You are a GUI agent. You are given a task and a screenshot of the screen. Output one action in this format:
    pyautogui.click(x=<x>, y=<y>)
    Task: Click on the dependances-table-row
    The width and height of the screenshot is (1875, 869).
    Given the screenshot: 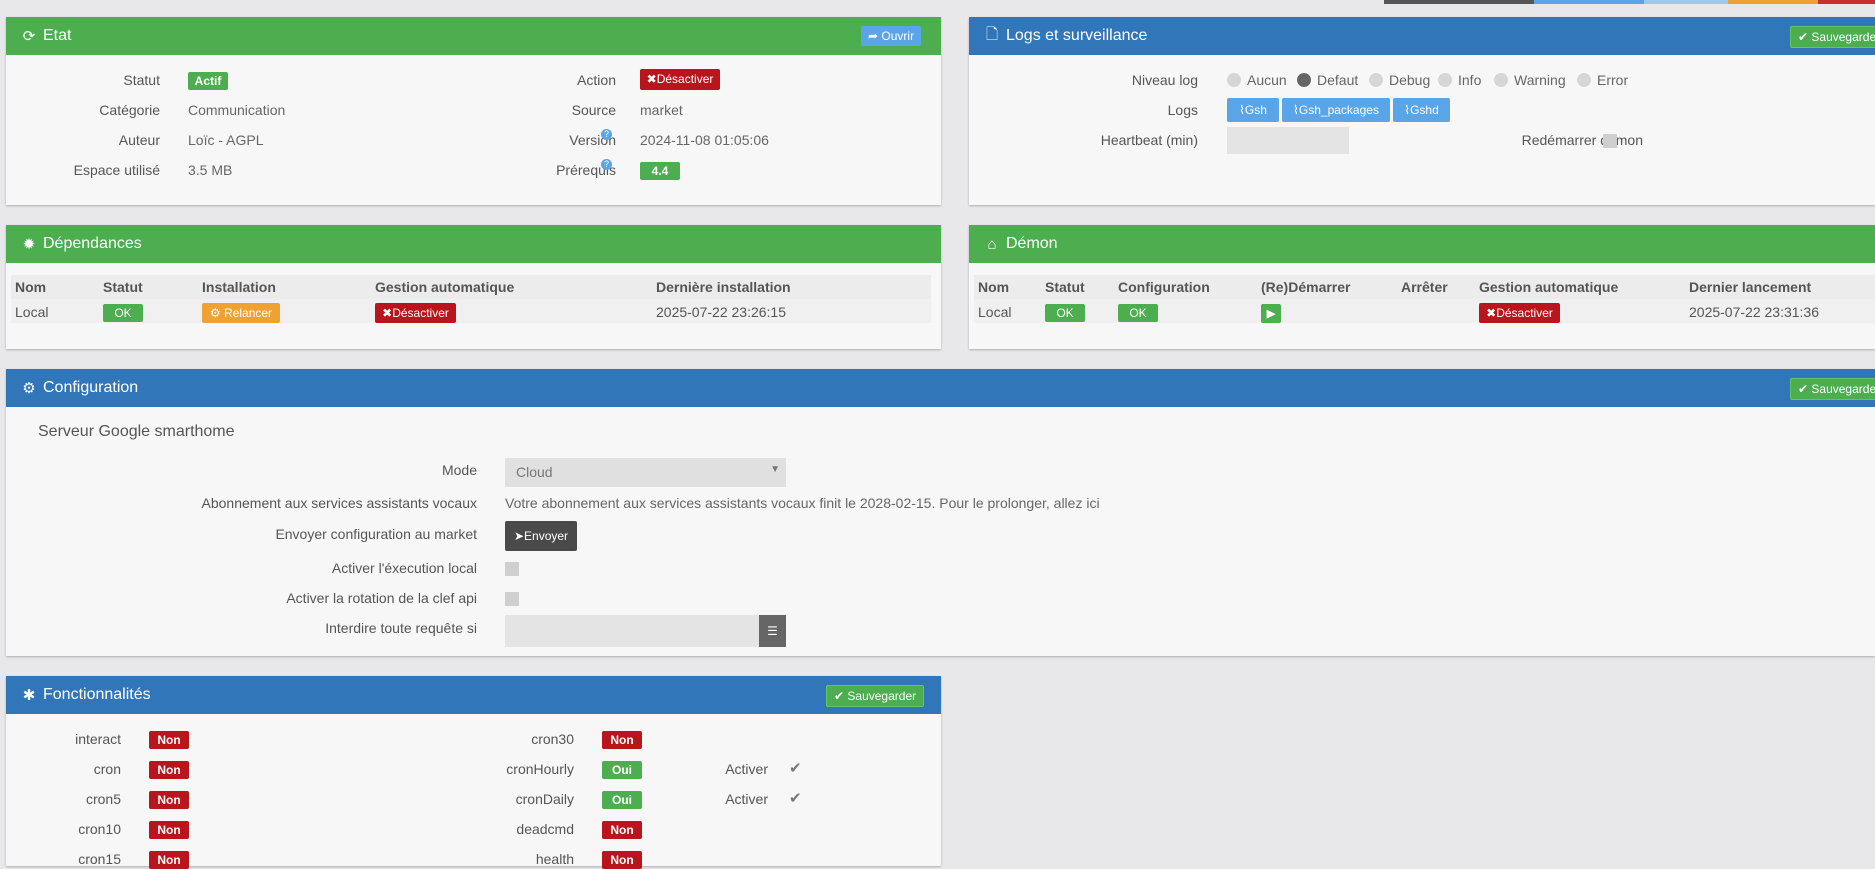 What is the action you would take?
    pyautogui.click(x=471, y=311)
    